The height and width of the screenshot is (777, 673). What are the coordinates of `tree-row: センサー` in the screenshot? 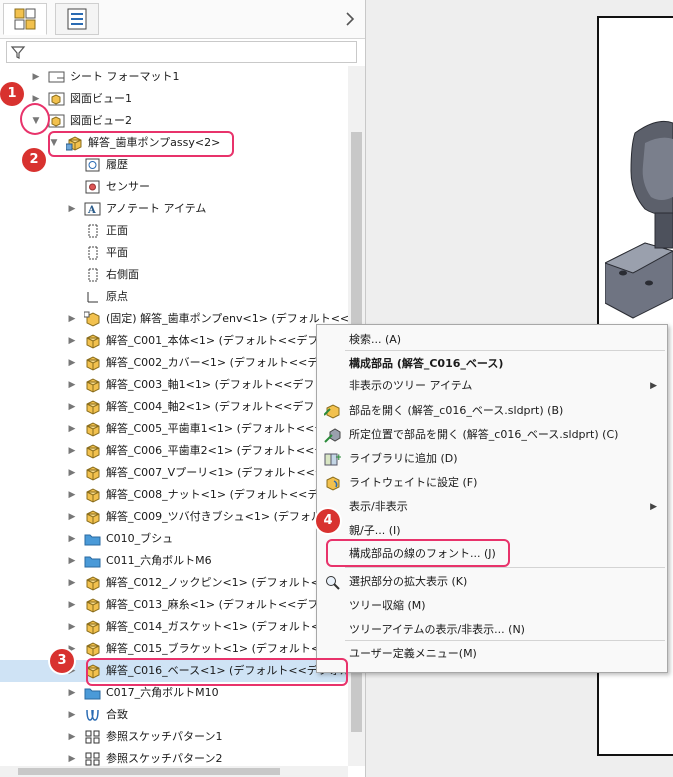 It's located at (174, 187).